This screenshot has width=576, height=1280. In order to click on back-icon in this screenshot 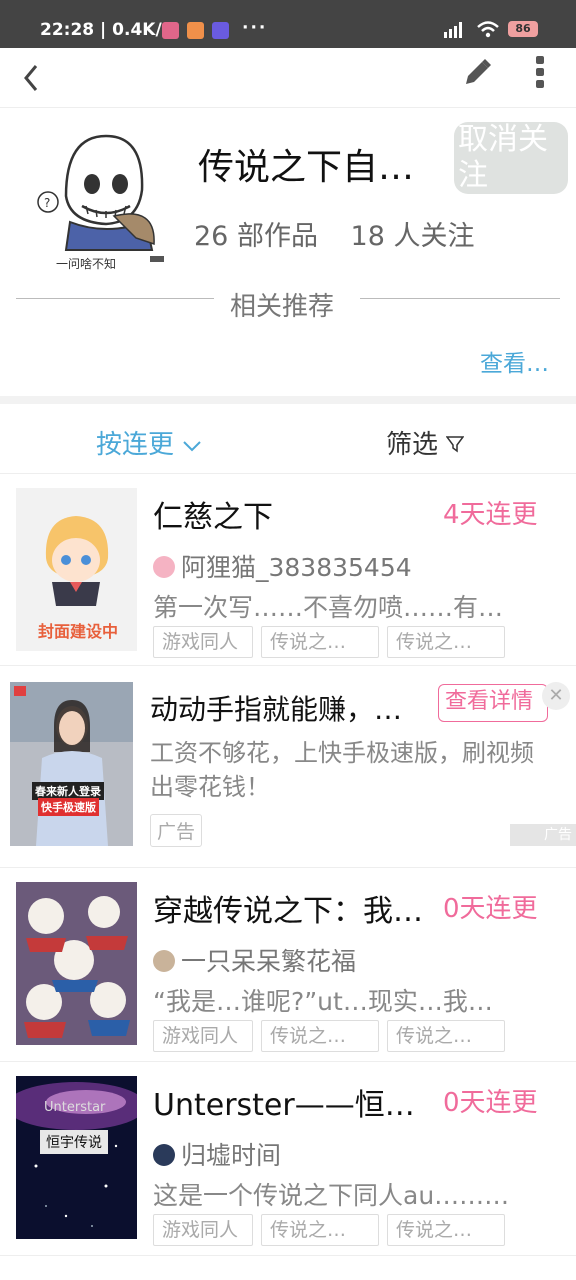, I will do `click(32, 78)`.